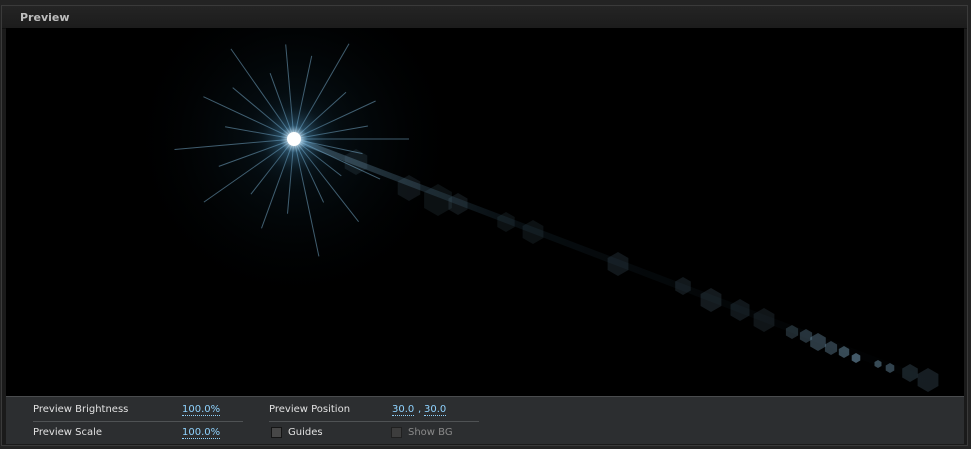 The width and height of the screenshot is (971, 449). I want to click on preview-position-x: 30.0, so click(403, 410).